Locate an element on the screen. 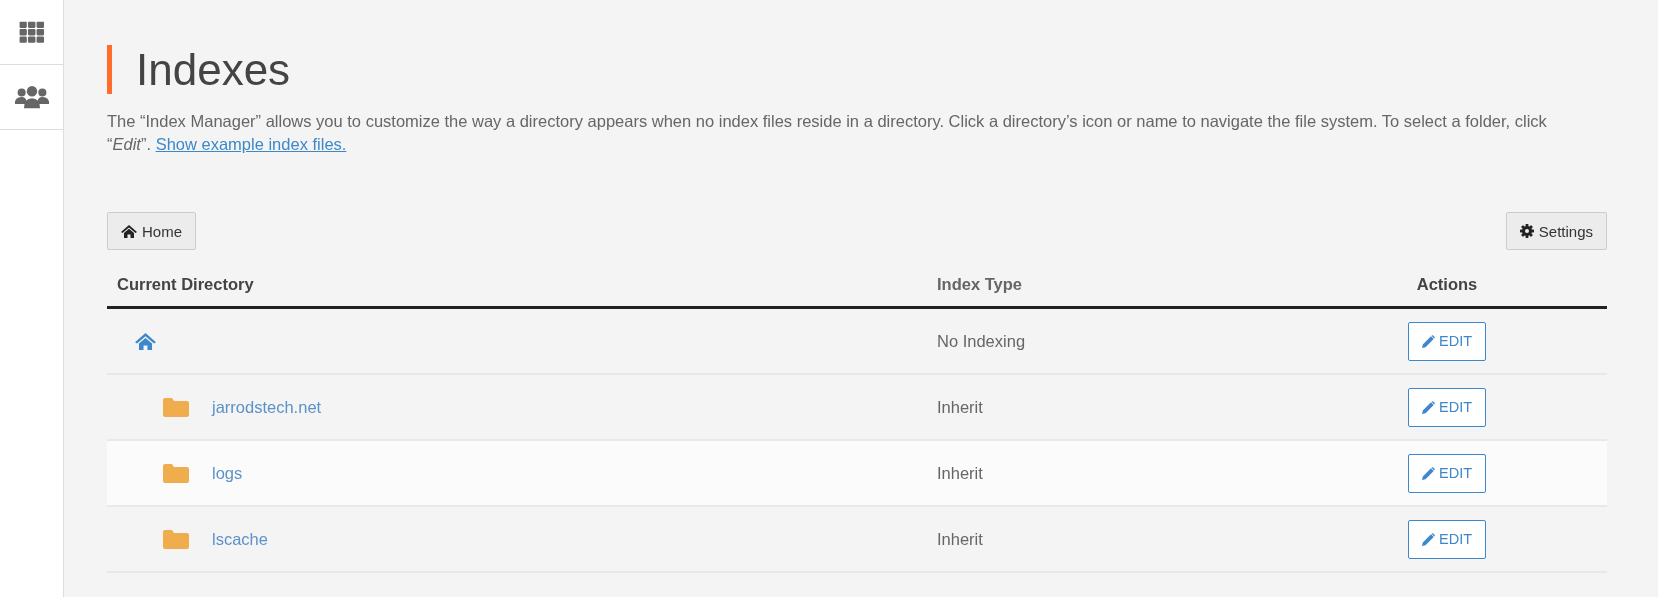  column-header: Current Directory is located at coordinates (185, 284).